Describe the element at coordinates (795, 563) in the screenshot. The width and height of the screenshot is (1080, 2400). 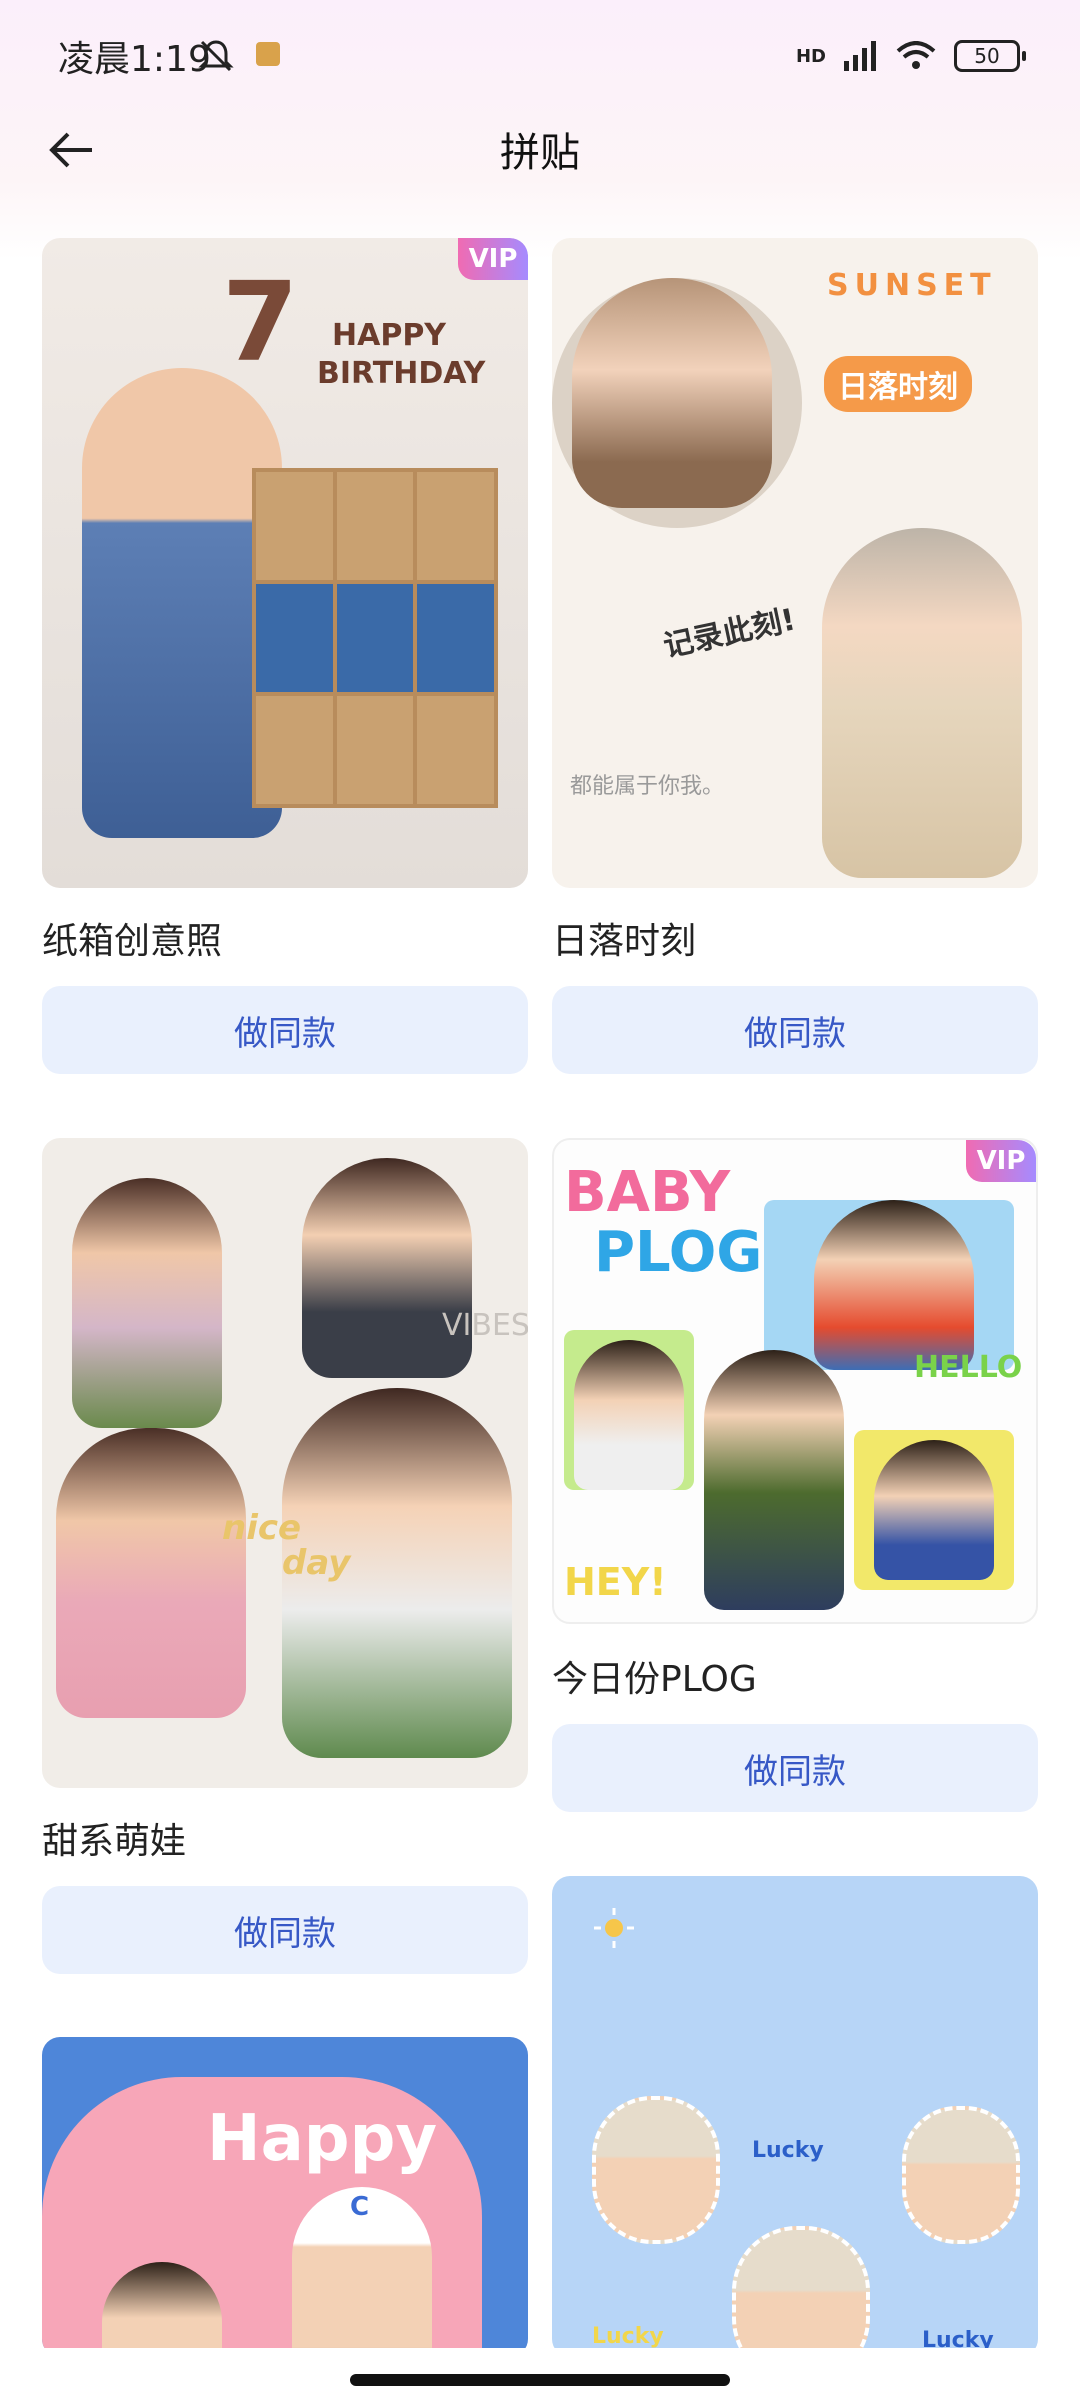
I see `template-card-image: SUNSET 日落时刻 记录此刻! 都能属于你我。` at that location.